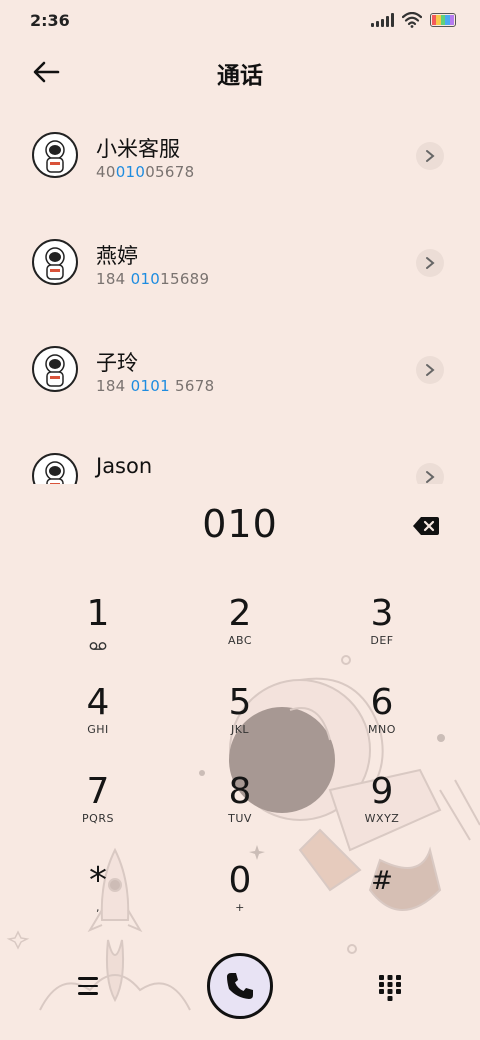  What do you see at coordinates (240, 721) in the screenshot?
I see `key-5: 5 JKL` at bounding box center [240, 721].